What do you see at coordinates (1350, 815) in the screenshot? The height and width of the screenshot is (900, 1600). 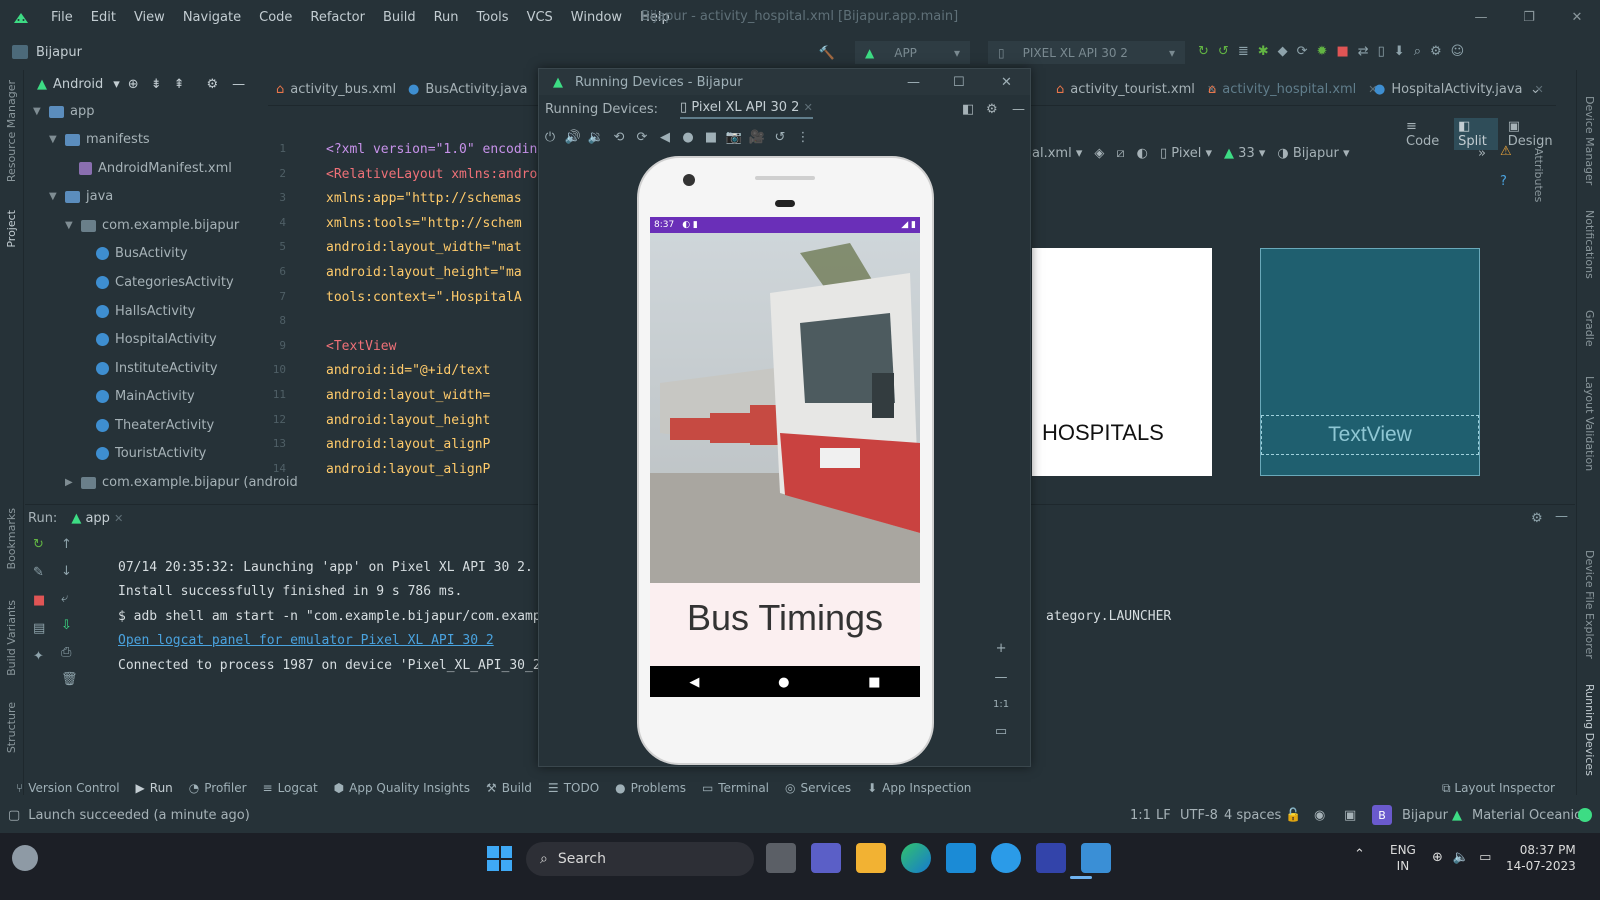 I see `notification-icon: ▣` at bounding box center [1350, 815].